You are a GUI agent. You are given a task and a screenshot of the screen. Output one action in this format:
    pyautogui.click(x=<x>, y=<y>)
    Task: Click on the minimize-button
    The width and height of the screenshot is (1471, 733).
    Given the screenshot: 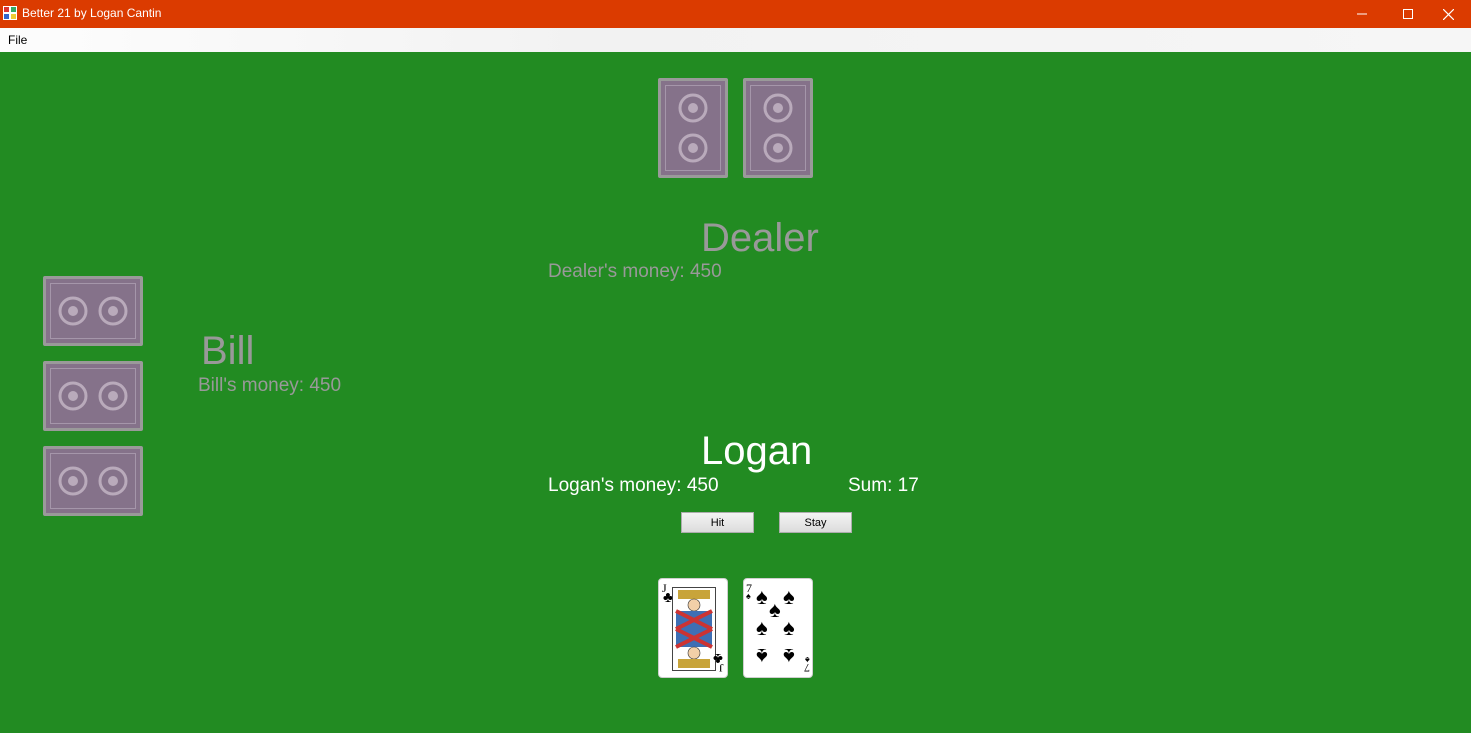 What is the action you would take?
    pyautogui.click(x=1362, y=14)
    